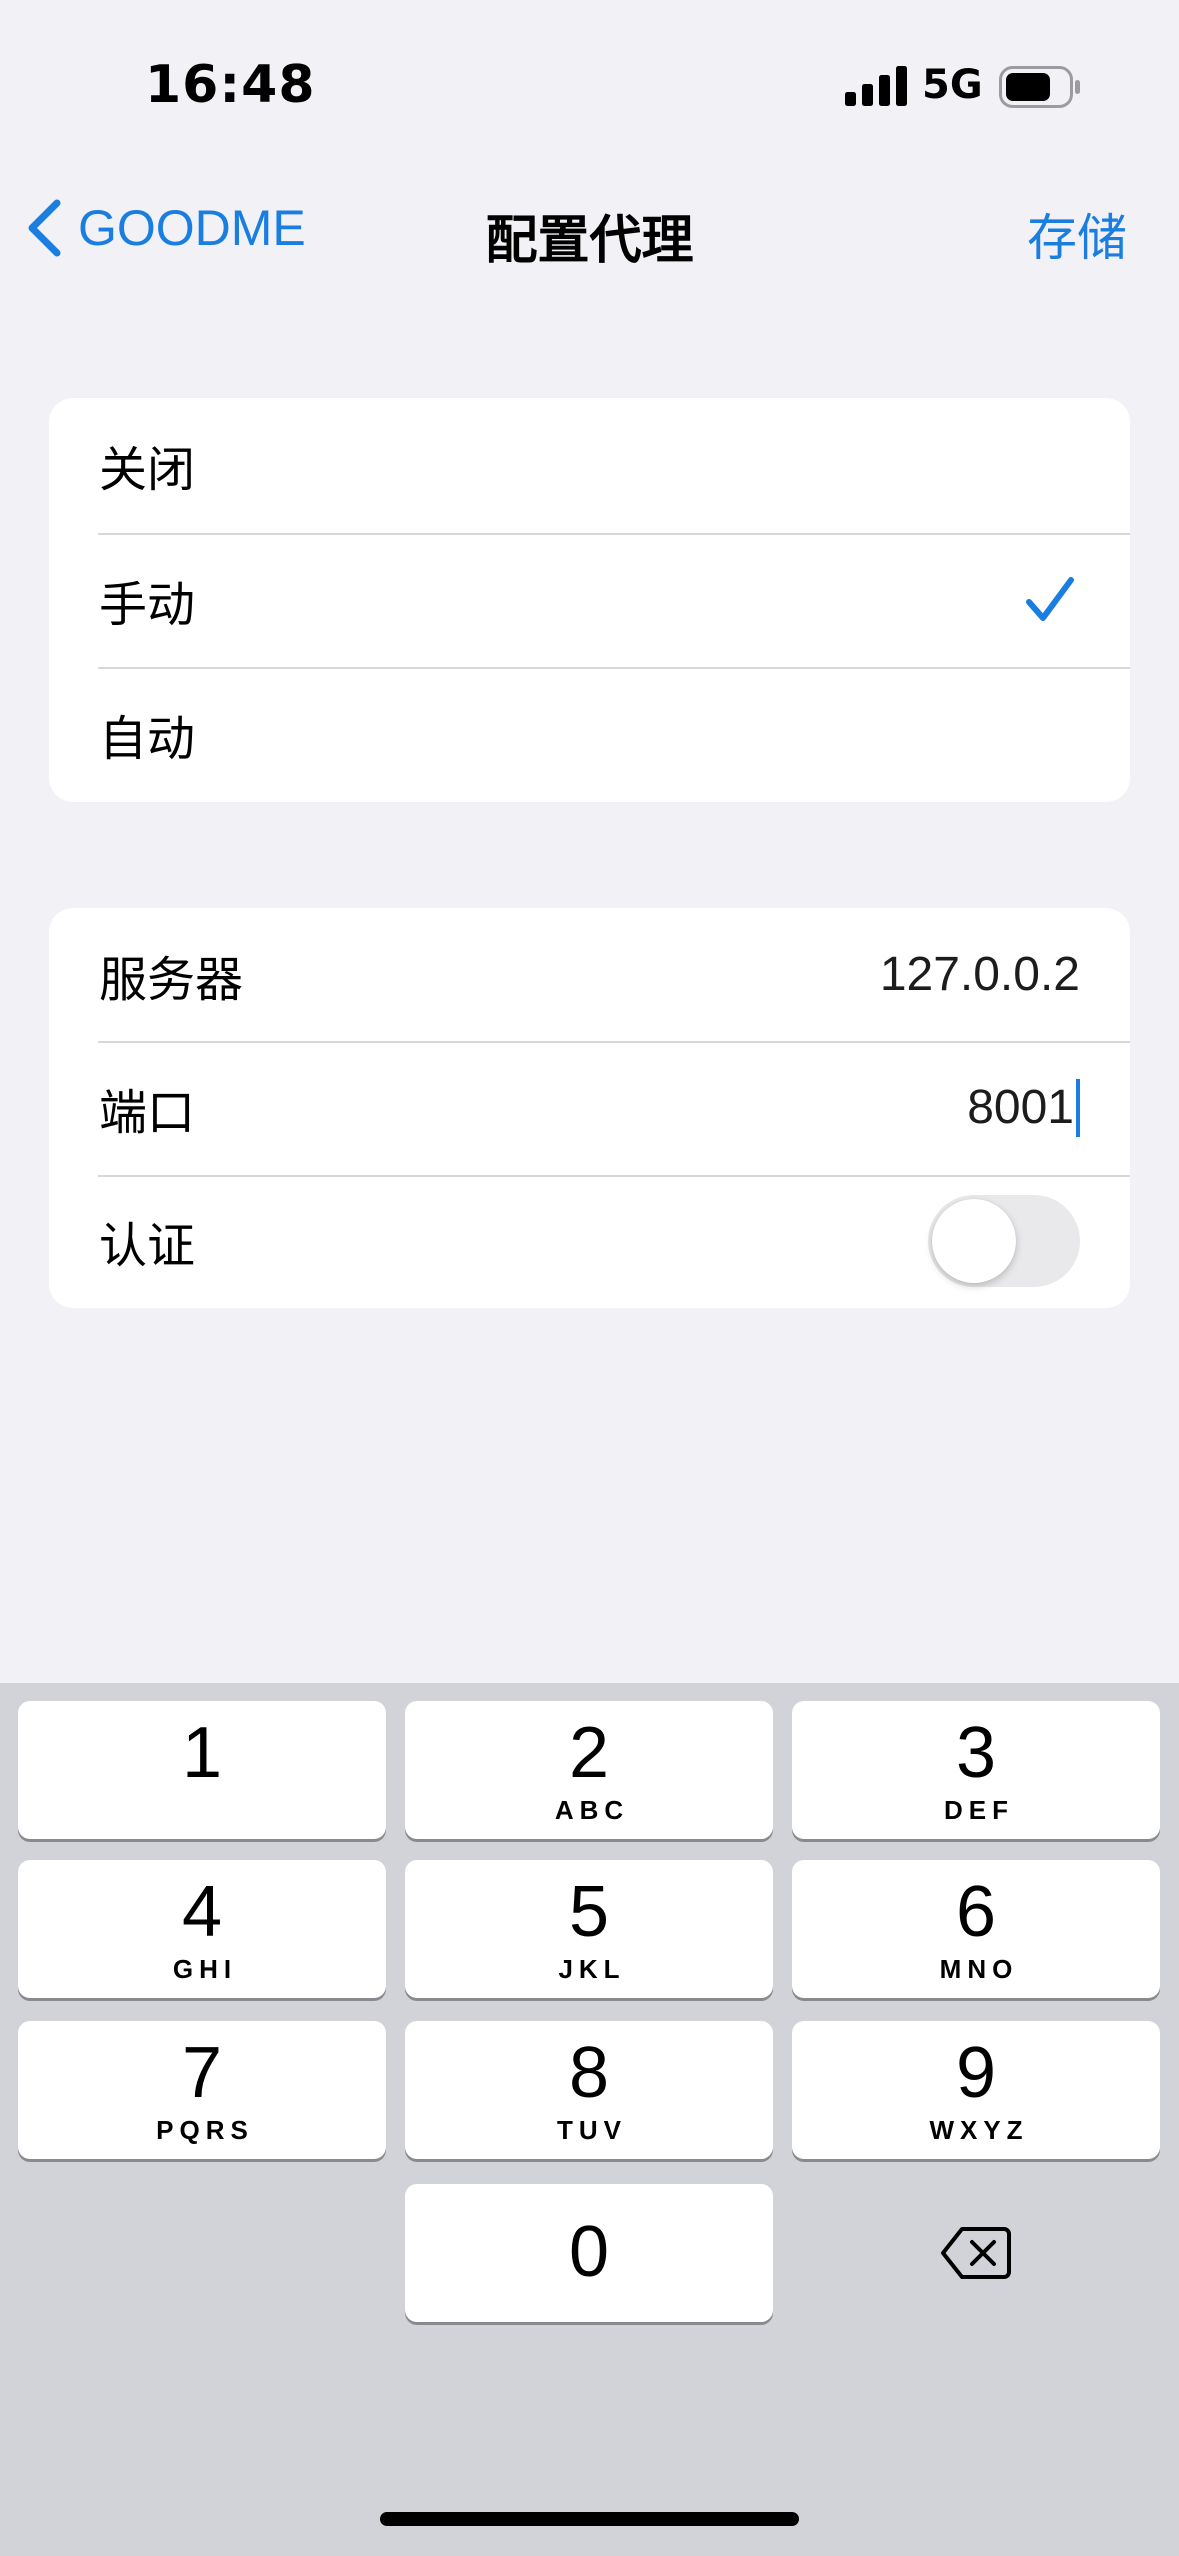 The height and width of the screenshot is (2556, 1179). I want to click on key-9: 9 WXYZ, so click(976, 2090).